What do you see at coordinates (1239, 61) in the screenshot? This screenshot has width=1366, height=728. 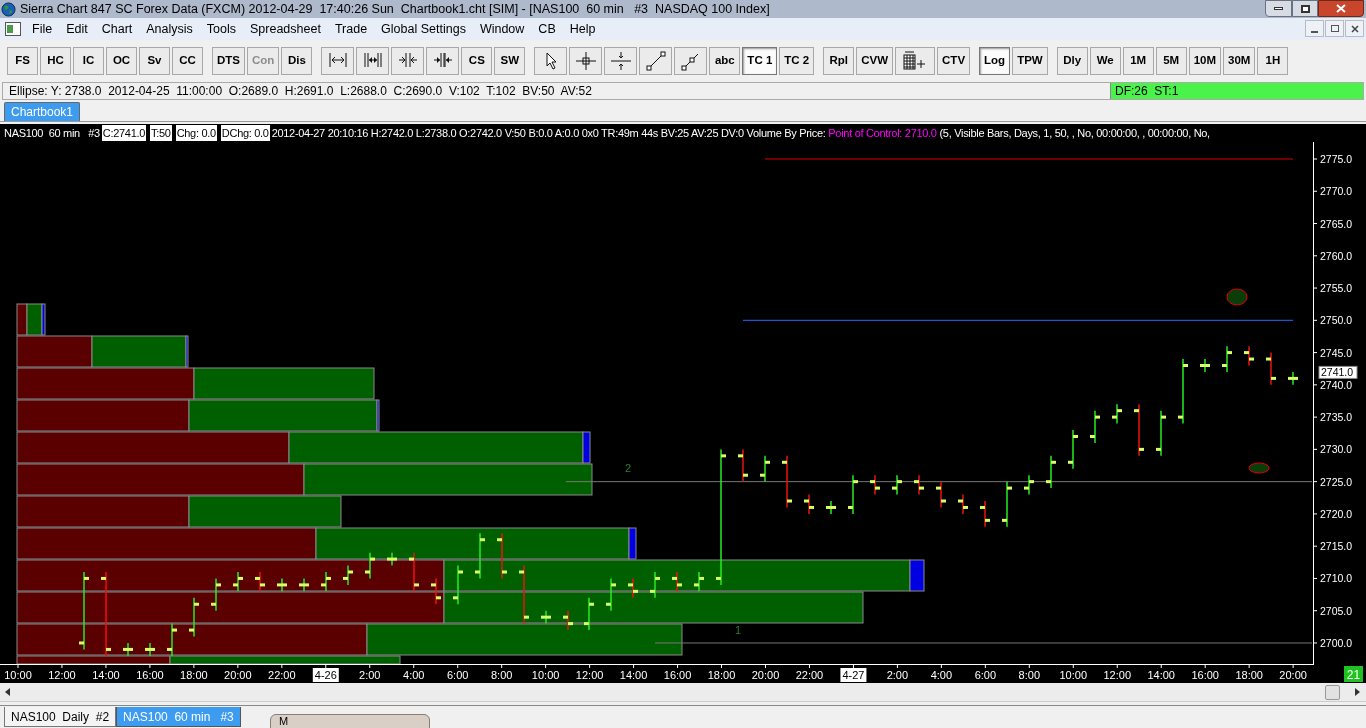 I see `toolbar-button: 30M` at bounding box center [1239, 61].